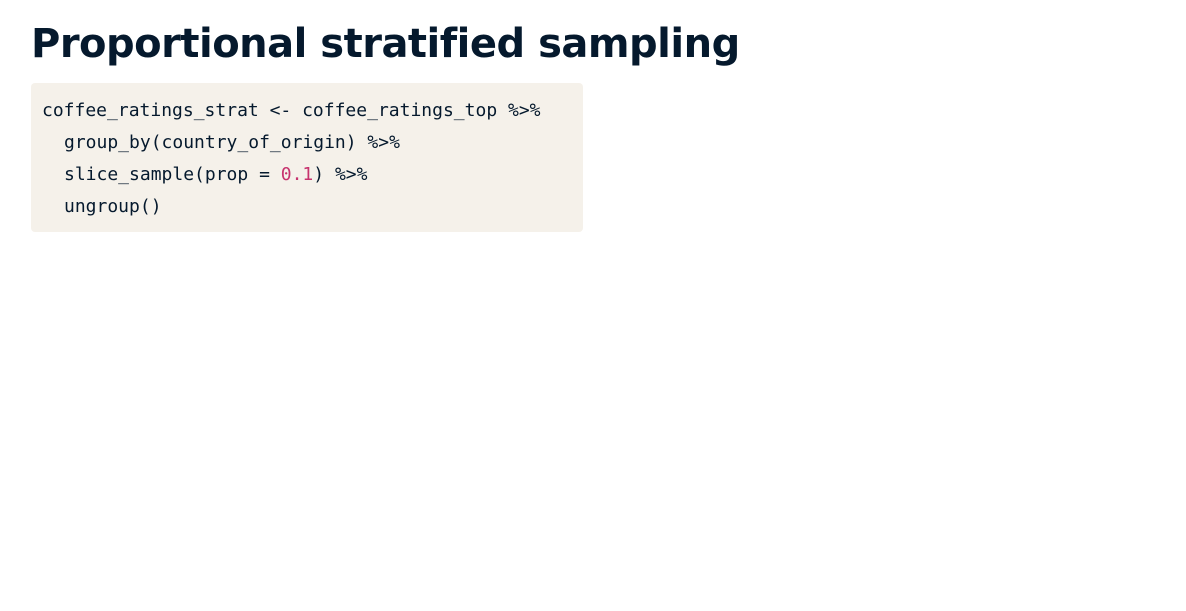  I want to click on code-text: group_by(country_of_origin) %>%, so click(232, 142).